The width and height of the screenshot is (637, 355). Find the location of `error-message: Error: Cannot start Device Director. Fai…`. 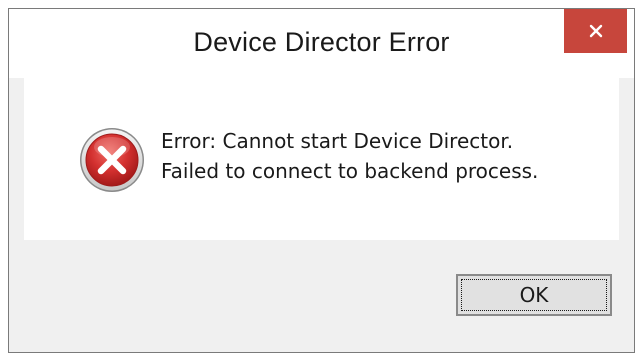

error-message: Error: Cannot start Device Director. Fai… is located at coordinates (349, 156).